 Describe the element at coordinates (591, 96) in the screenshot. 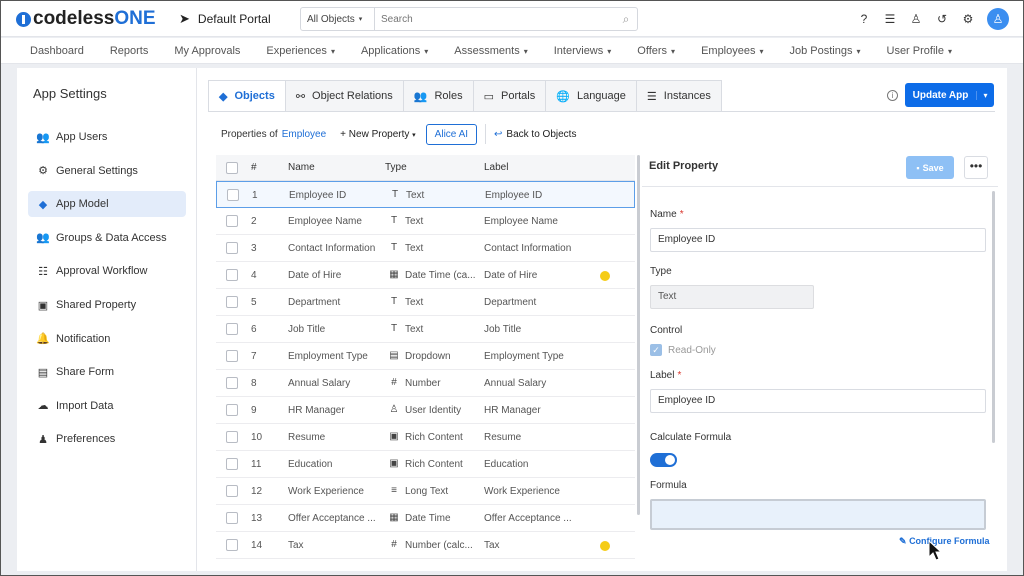

I see `tab-language: 🌐 Language` at that location.